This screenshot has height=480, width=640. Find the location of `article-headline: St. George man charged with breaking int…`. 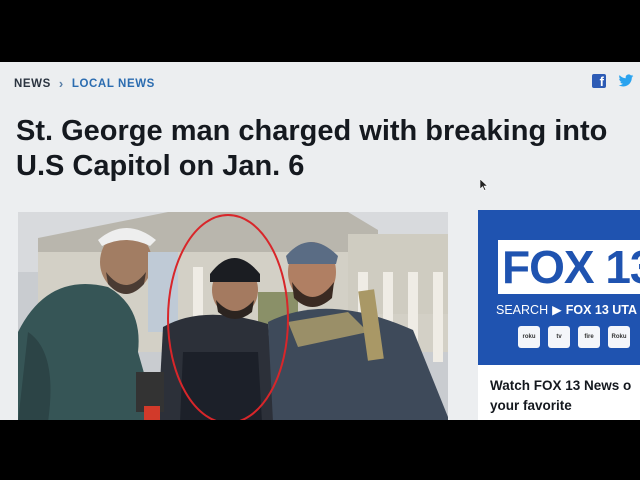

article-headline: St. George man charged with breaking int… is located at coordinates (312, 148).